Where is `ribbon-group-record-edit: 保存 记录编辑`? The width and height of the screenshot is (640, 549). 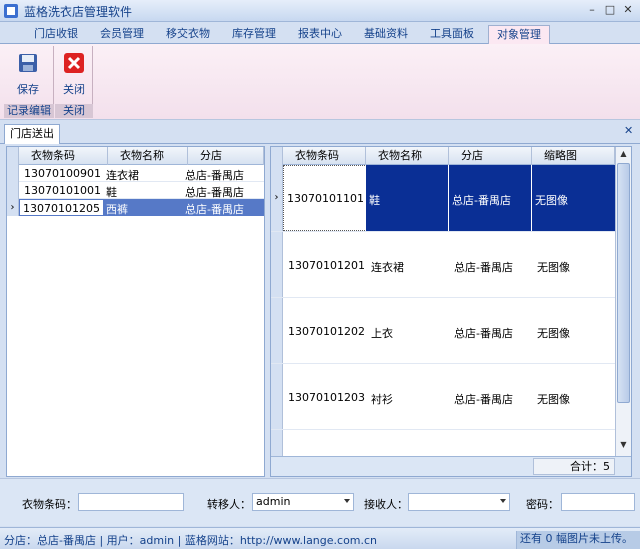 ribbon-group-record-edit: 保存 记录编辑 is located at coordinates (29, 82).